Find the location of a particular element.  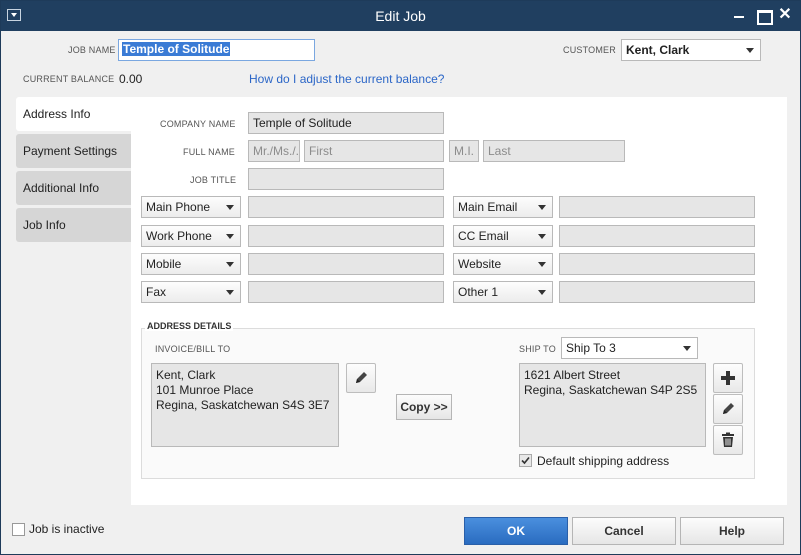

job-inactive-label: Job is inactive is located at coordinates (67, 529).